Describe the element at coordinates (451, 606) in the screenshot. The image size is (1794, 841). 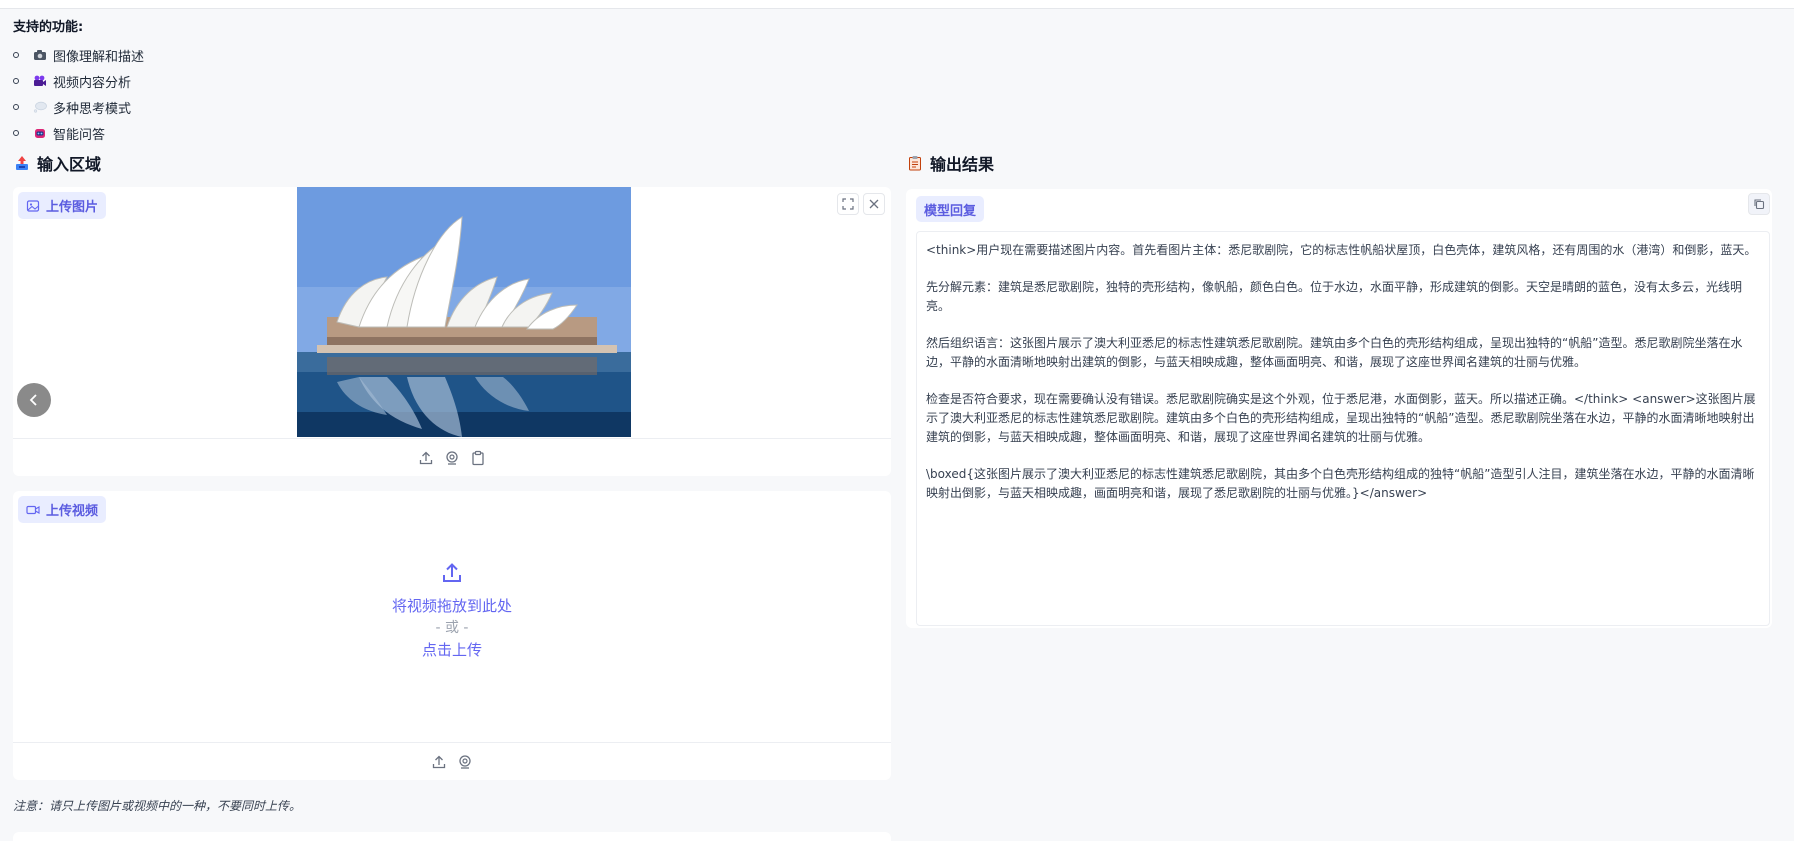
I see `drop-text: 将视频拖放到此处` at that location.